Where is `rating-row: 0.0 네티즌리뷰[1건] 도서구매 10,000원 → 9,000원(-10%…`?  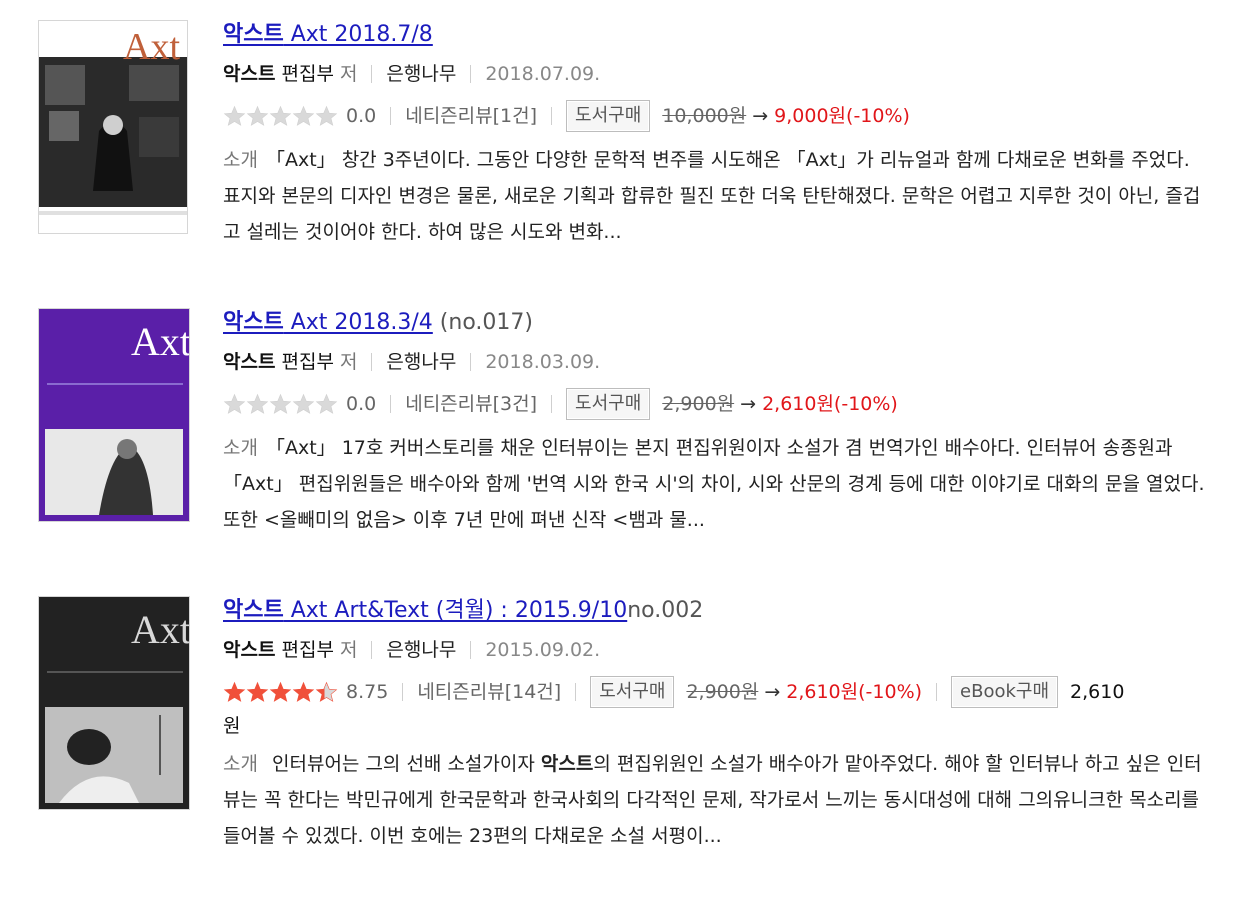
rating-row: 0.0 네티즌리뷰[1건] 도서구매 10,000원 → 9,000원(-10%… is located at coordinates (723, 116).